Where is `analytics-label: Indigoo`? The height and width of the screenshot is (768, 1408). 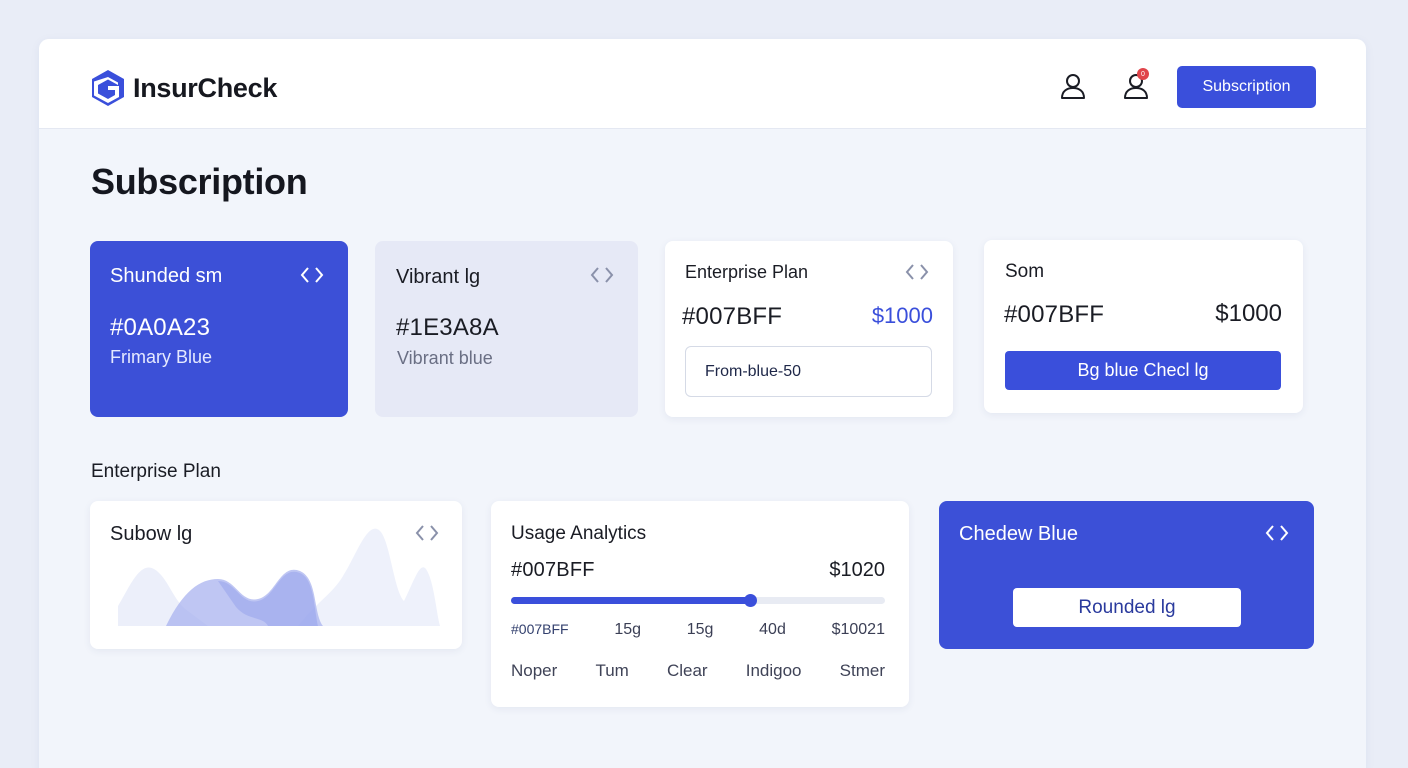
analytics-label: Indigoo is located at coordinates (773, 670).